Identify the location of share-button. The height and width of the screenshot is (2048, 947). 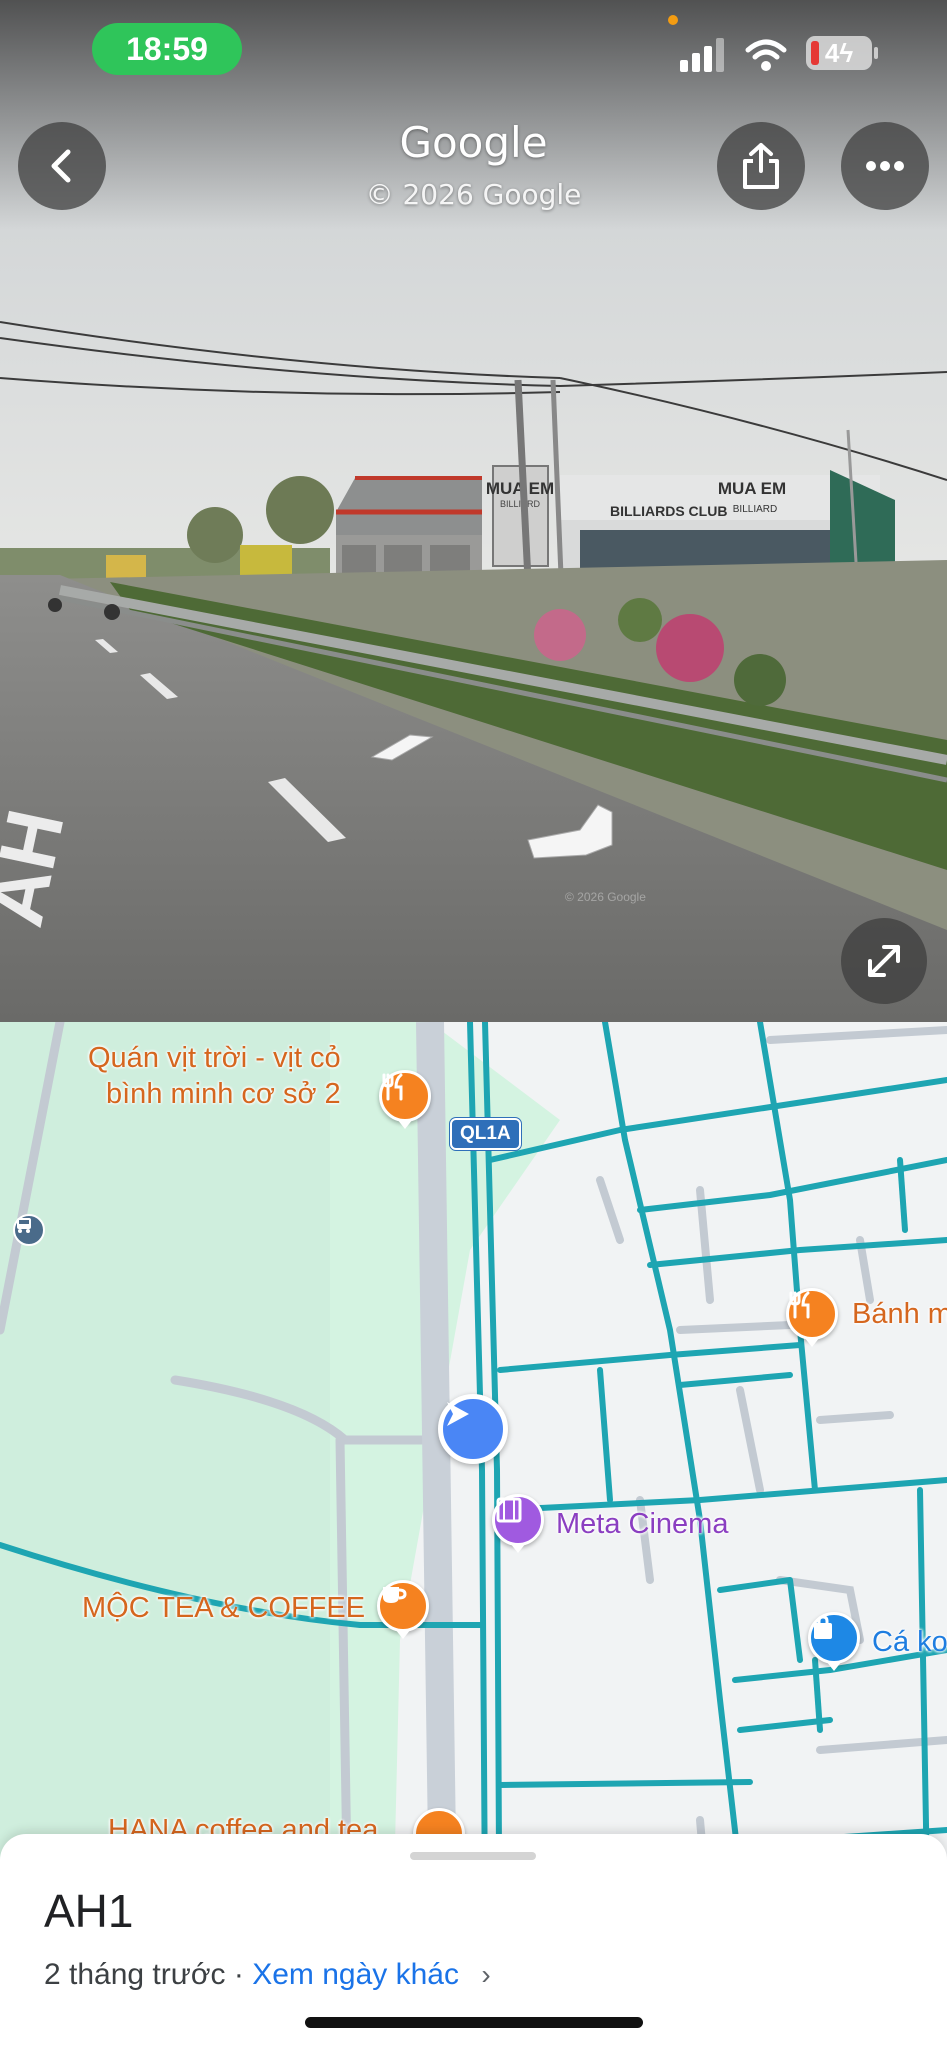
(761, 166).